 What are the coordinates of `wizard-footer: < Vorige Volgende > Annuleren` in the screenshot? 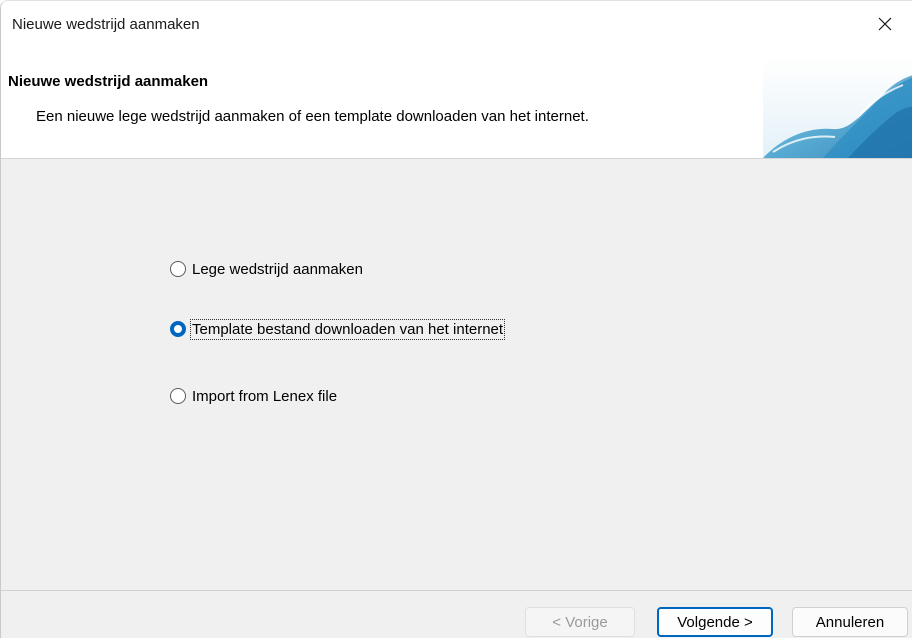 It's located at (456, 614).